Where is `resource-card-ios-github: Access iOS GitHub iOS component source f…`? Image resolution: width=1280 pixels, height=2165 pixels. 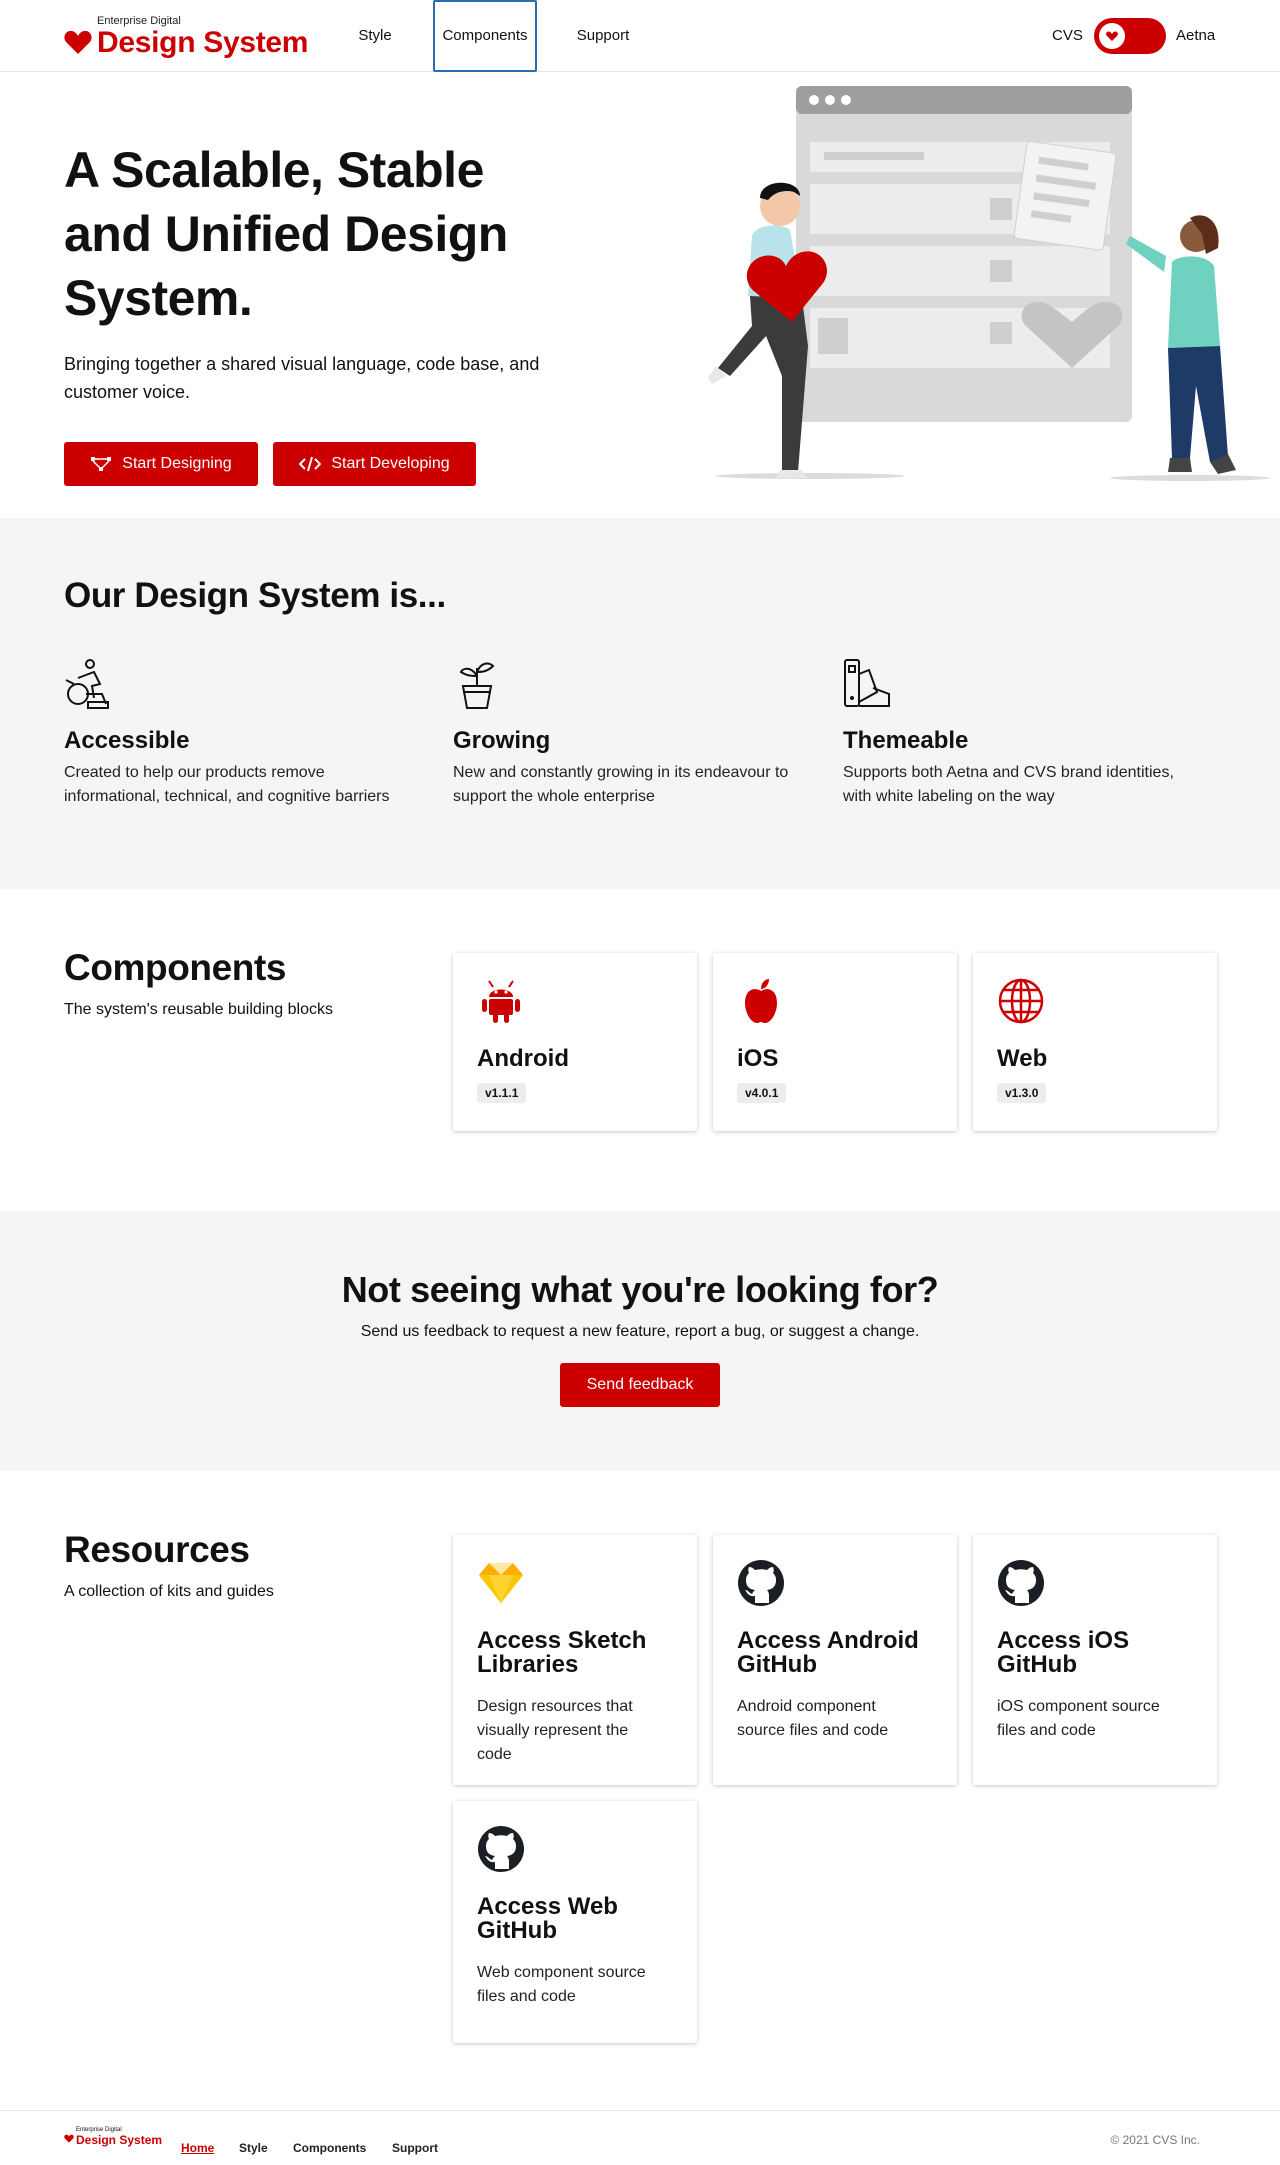
resource-card-ios-github: Access iOS GitHub iOS component source f… is located at coordinates (1095, 1660).